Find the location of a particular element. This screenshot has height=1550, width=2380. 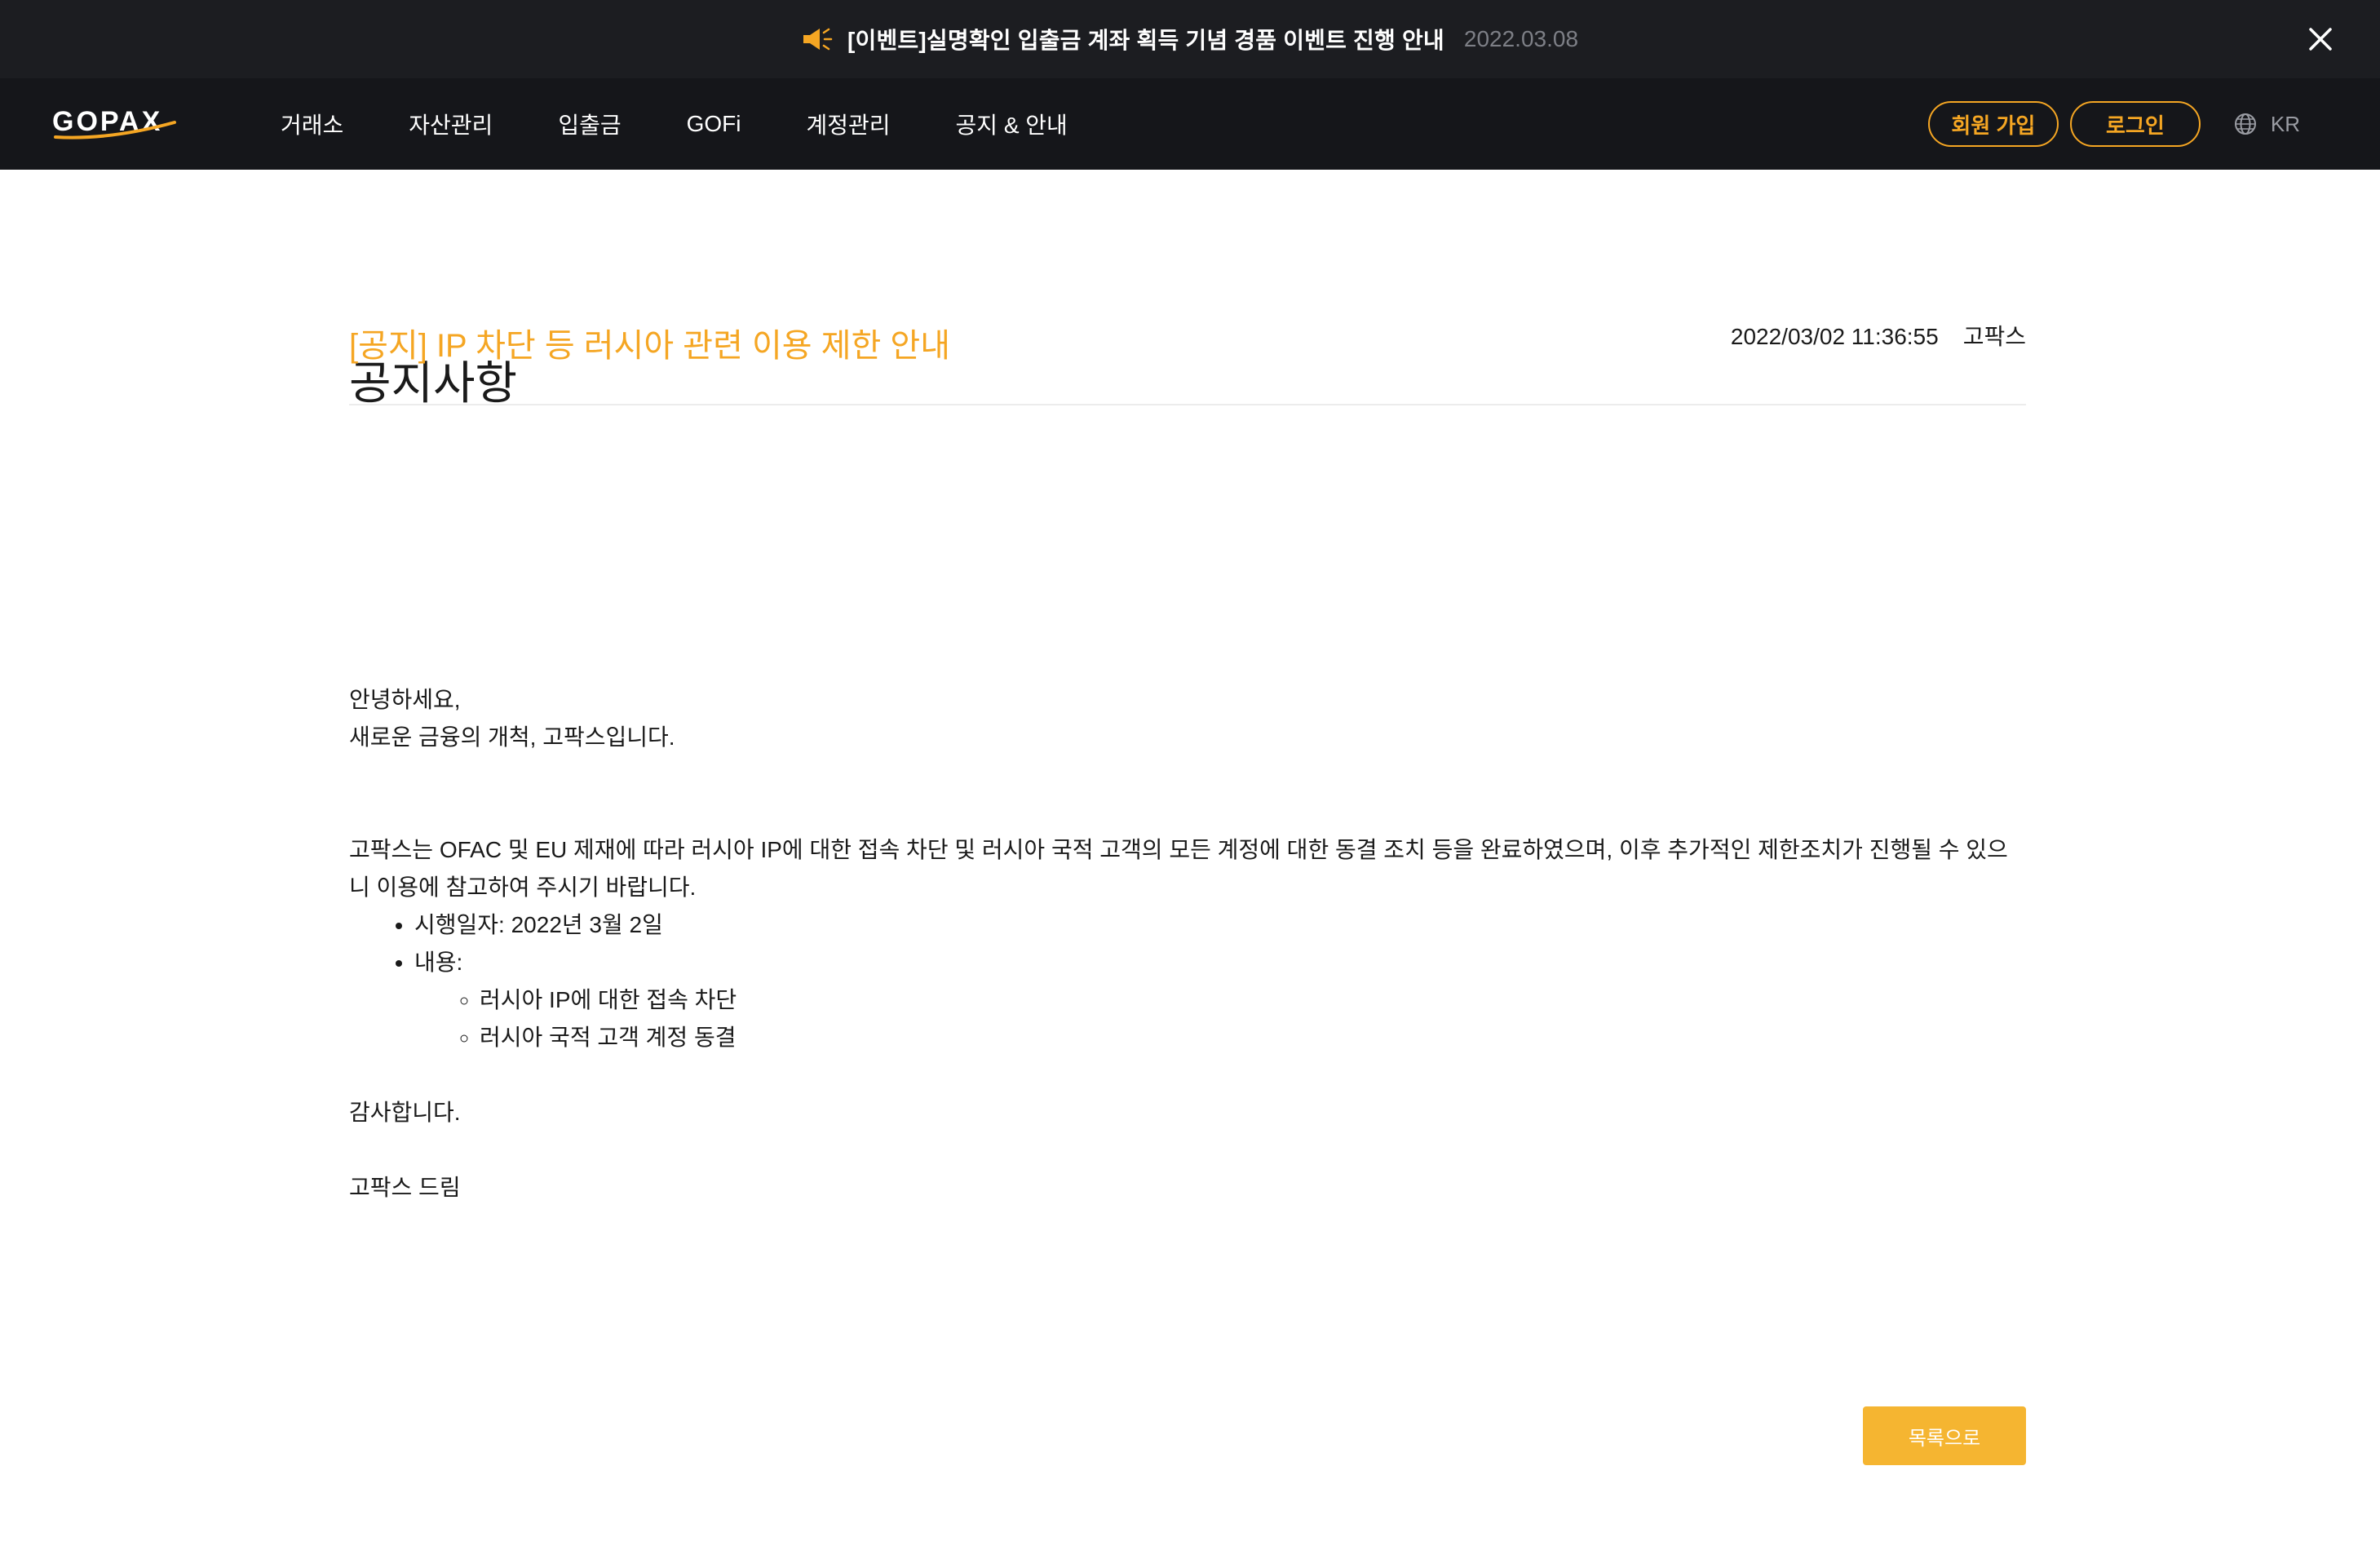

list-item-date: 시행일자: 2022년 3월 2일 is located at coordinates (1220, 925).